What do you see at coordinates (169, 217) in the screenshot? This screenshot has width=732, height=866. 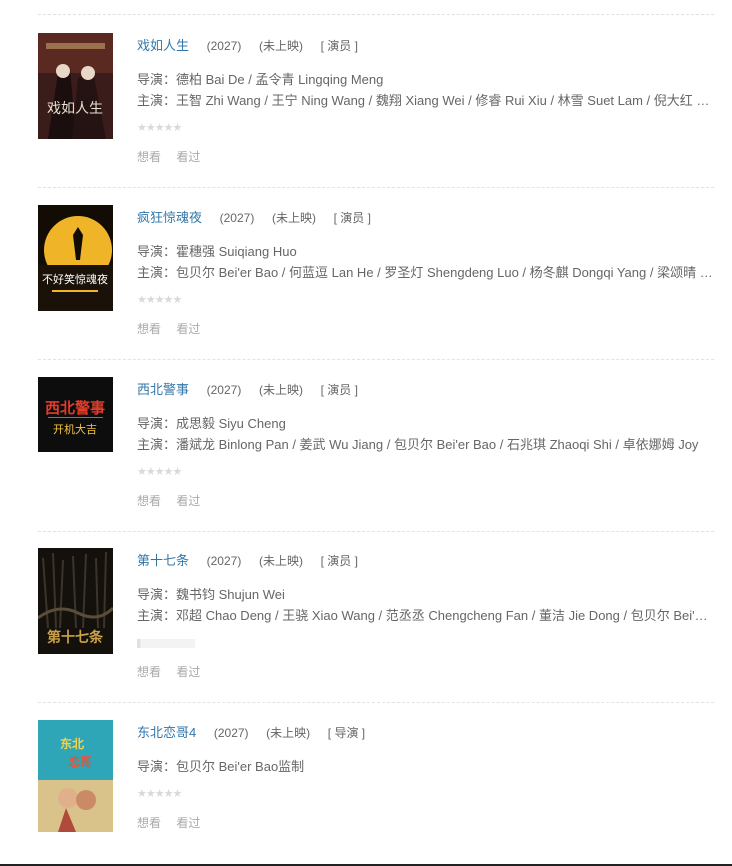 I see `movie-title: 疯狂惊魂夜` at bounding box center [169, 217].